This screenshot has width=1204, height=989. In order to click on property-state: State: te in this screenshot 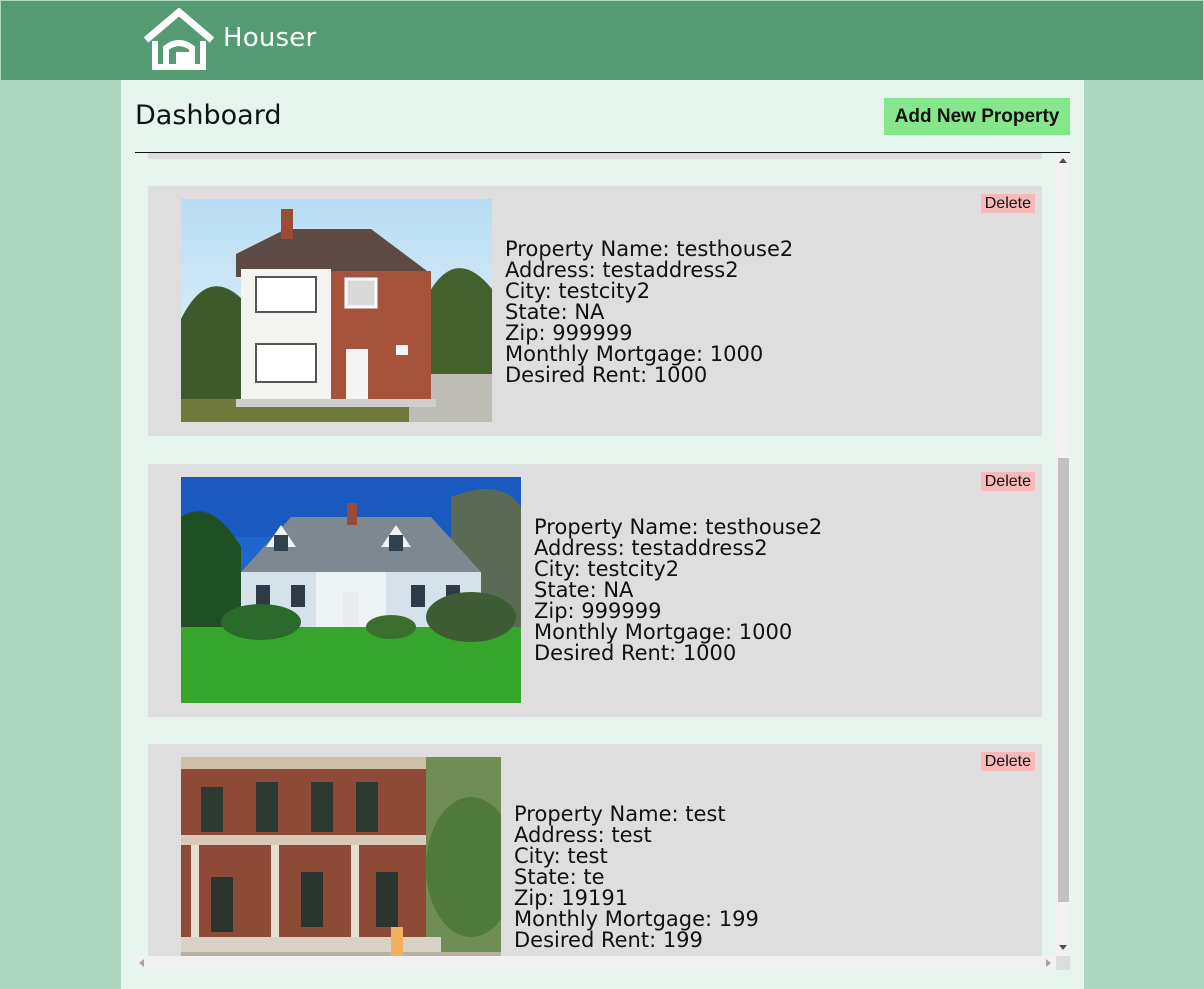, I will do `click(559, 877)`.